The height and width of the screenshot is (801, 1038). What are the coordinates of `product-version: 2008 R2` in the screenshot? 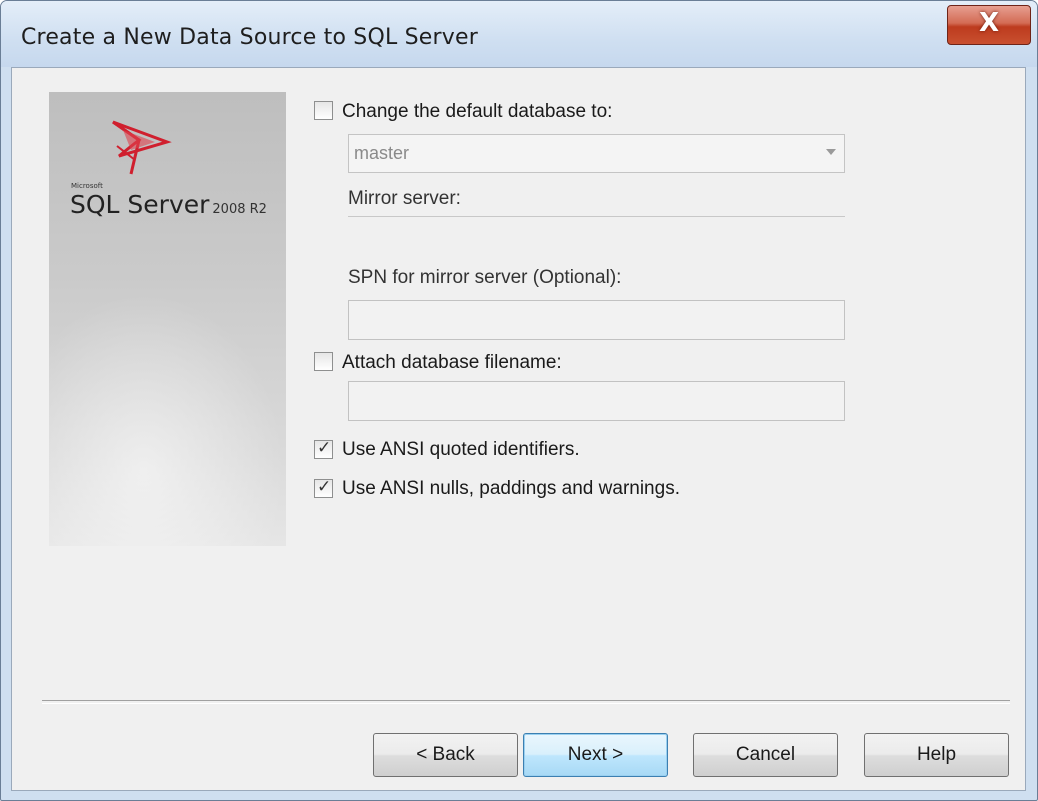 It's located at (239, 209).